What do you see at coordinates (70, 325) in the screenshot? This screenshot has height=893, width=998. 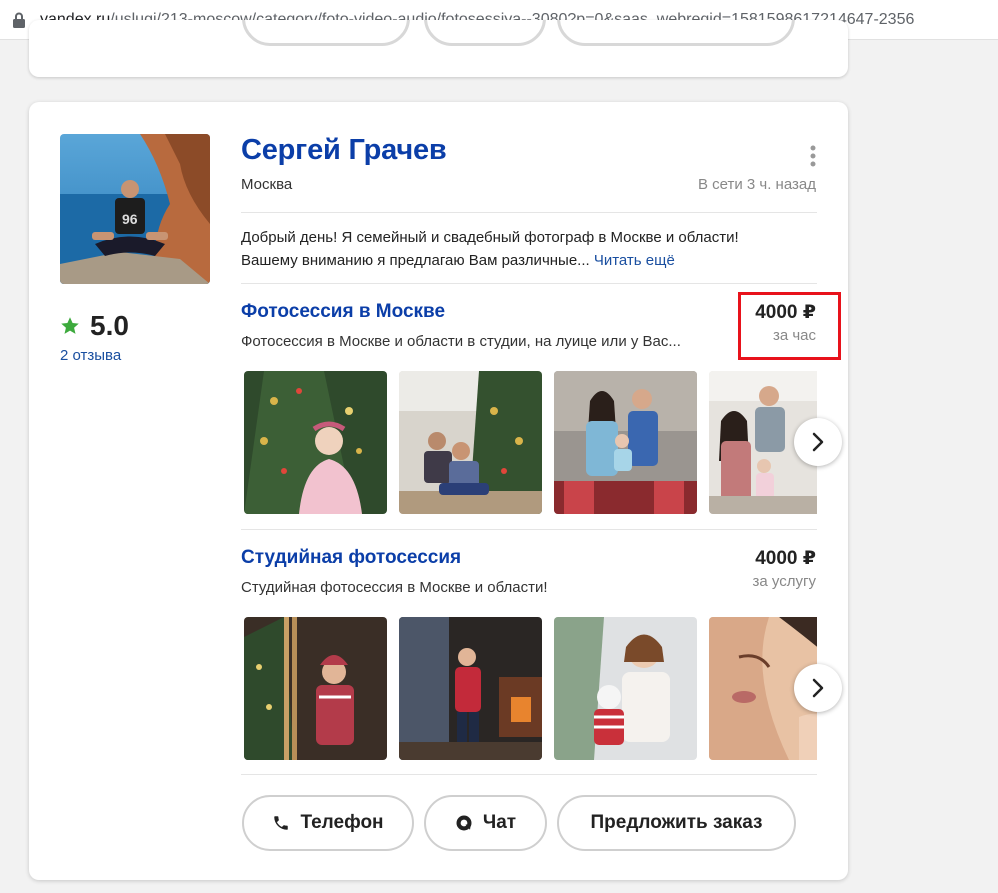 I see `star-icon` at bounding box center [70, 325].